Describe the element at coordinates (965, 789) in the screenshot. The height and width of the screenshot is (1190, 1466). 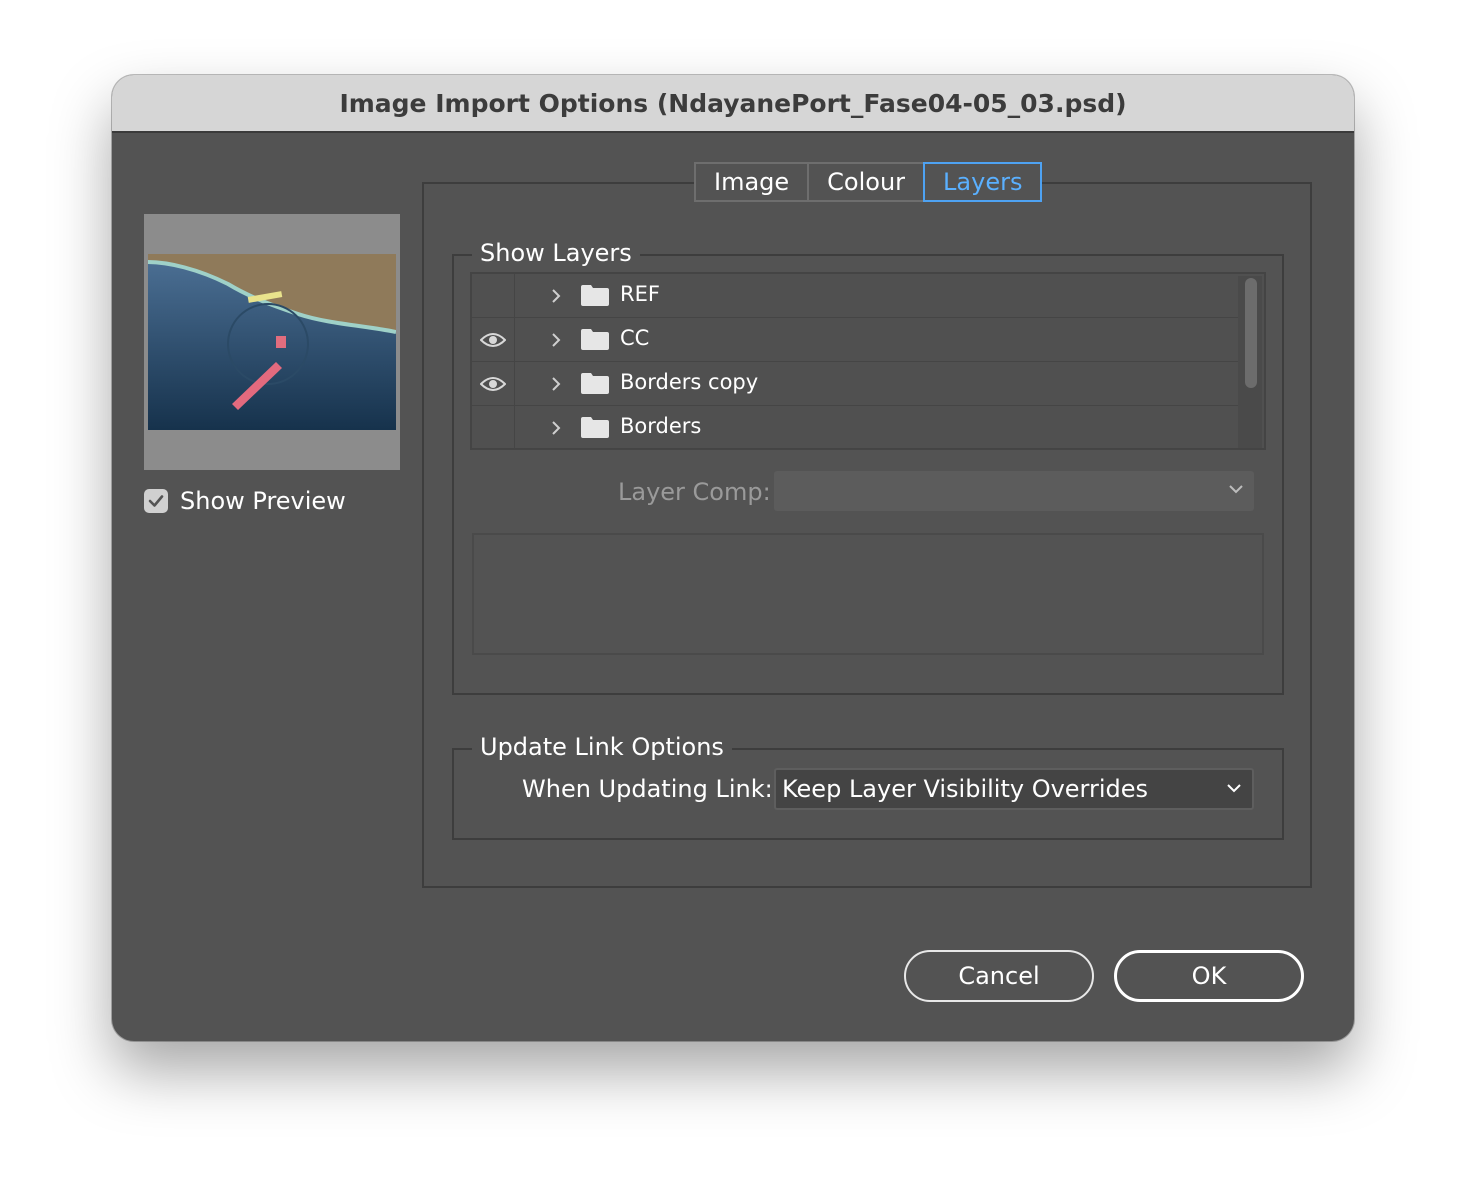
I see `when-updating-value: Keep Layer Visibility Overrides` at that location.